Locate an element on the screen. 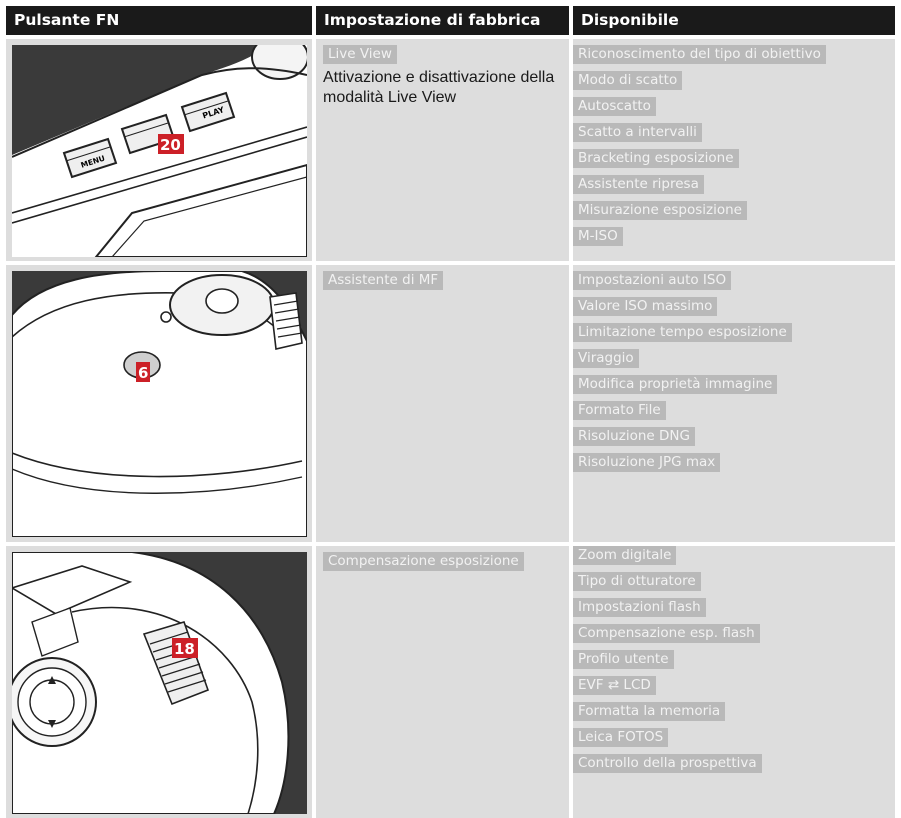  list-item: Viraggio is located at coordinates (734, 362).